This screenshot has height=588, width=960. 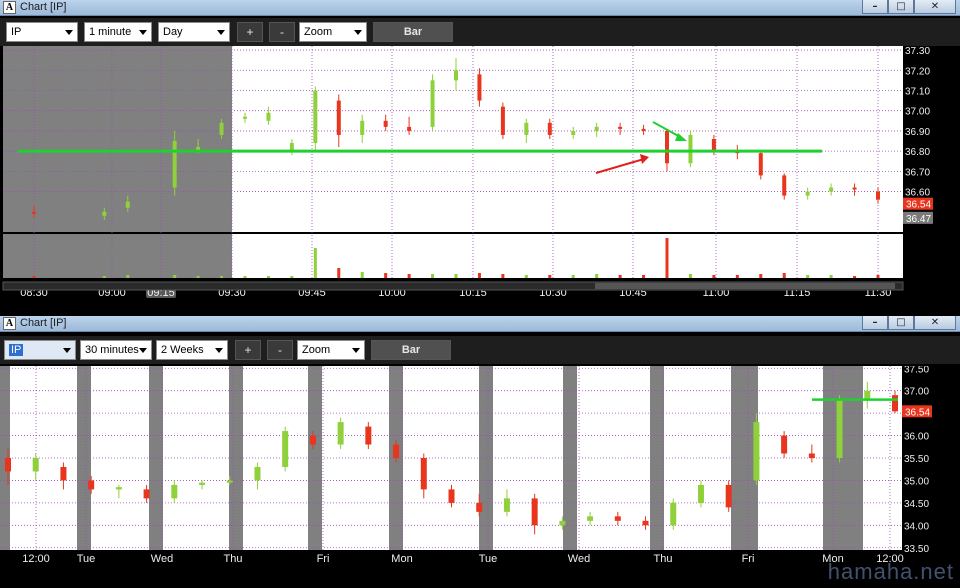 What do you see at coordinates (916, 504) in the screenshot?
I see `y-tick-label: 34.50` at bounding box center [916, 504].